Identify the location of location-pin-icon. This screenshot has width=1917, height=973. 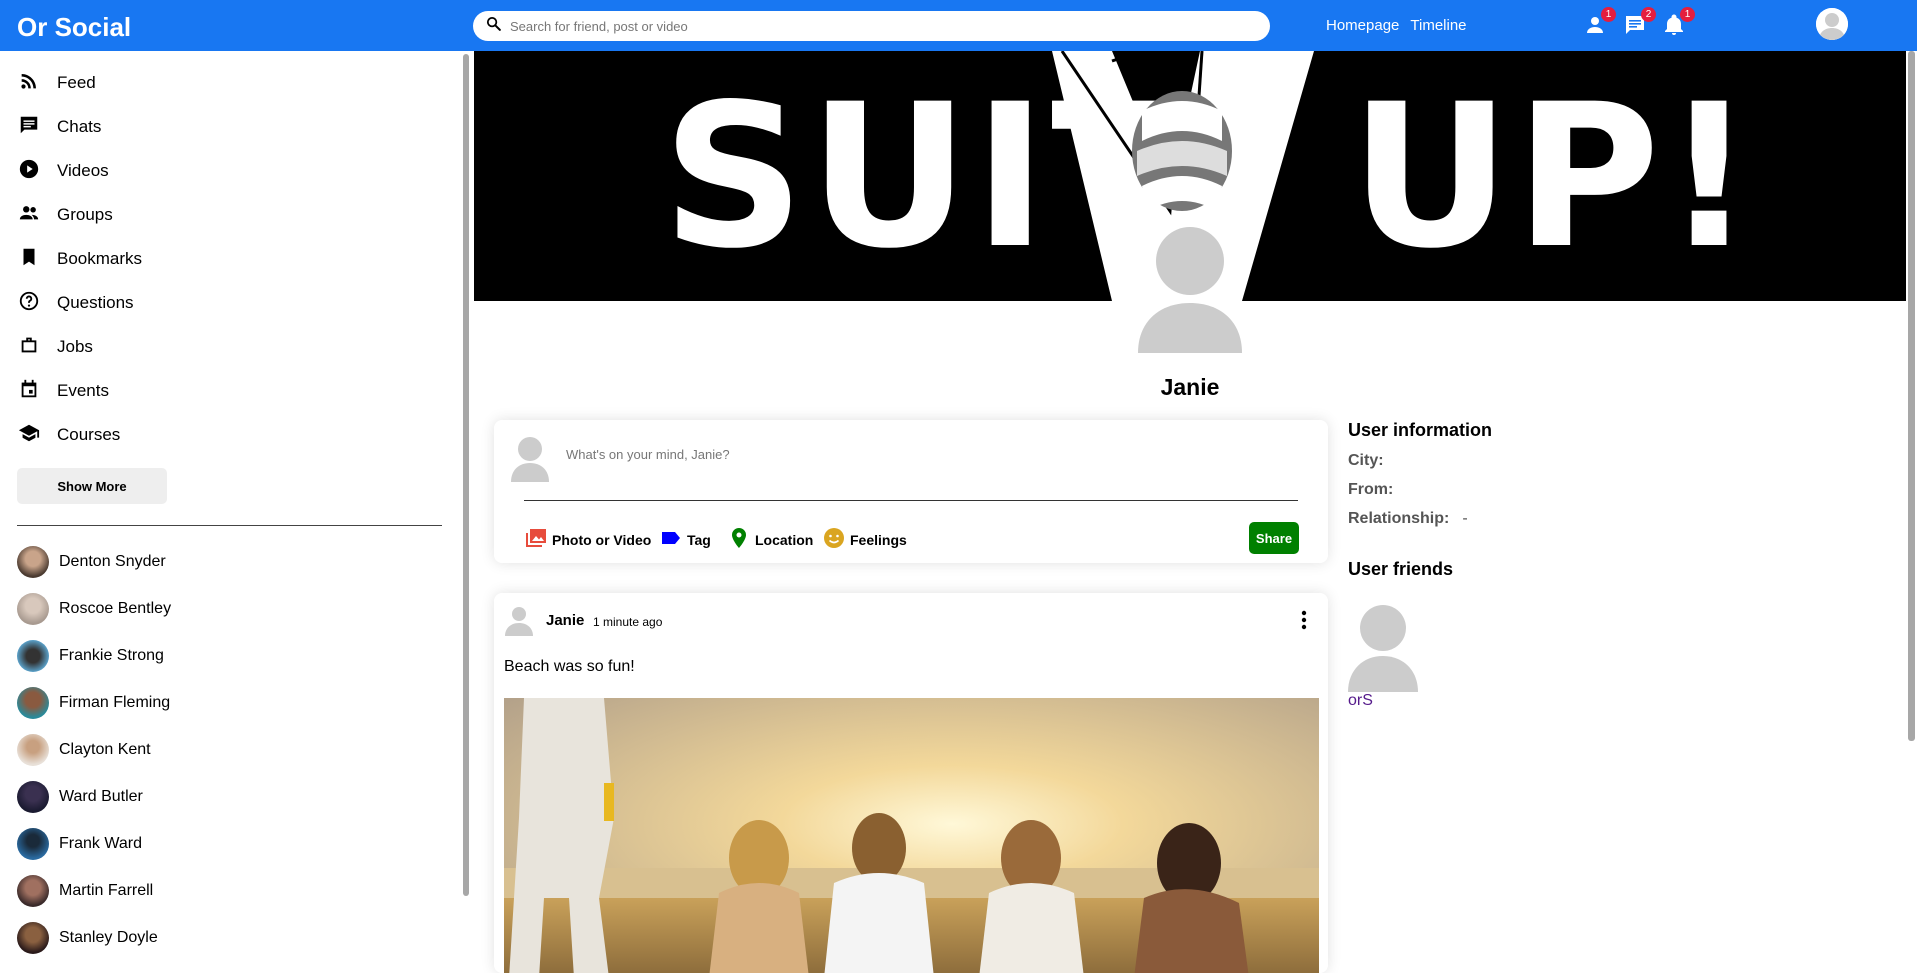
(741, 539).